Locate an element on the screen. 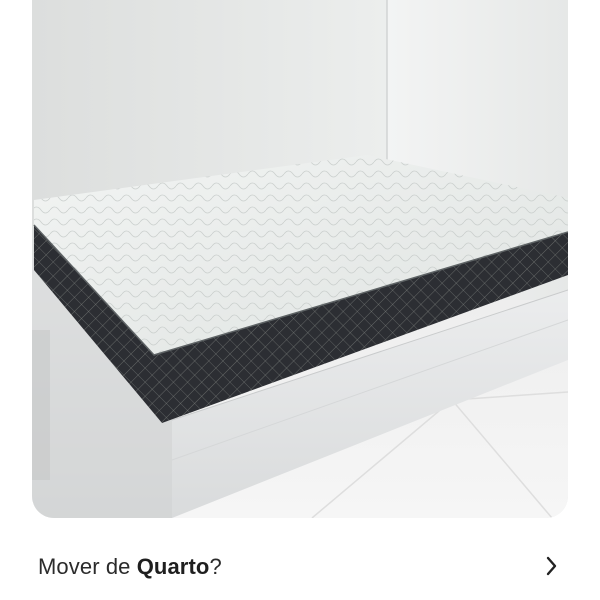  chevron-right-icon is located at coordinates (552, 566).